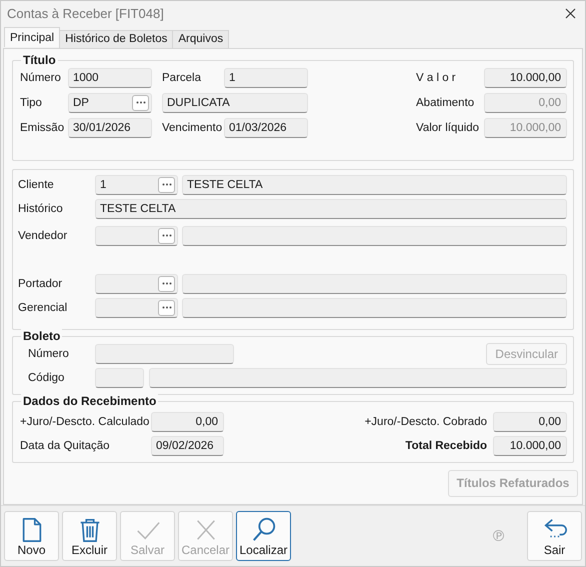 The height and width of the screenshot is (567, 586). I want to click on group-title: Título, so click(39, 59).